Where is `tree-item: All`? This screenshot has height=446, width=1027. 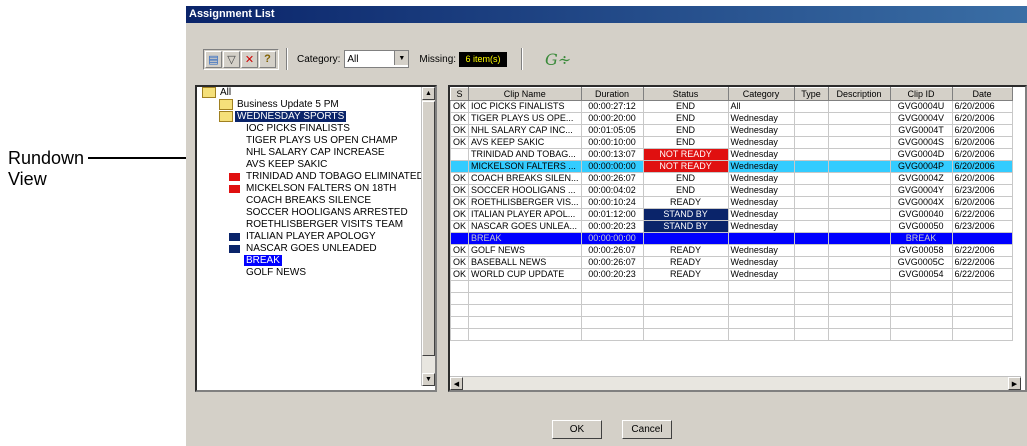 tree-item: All is located at coordinates (309, 93).